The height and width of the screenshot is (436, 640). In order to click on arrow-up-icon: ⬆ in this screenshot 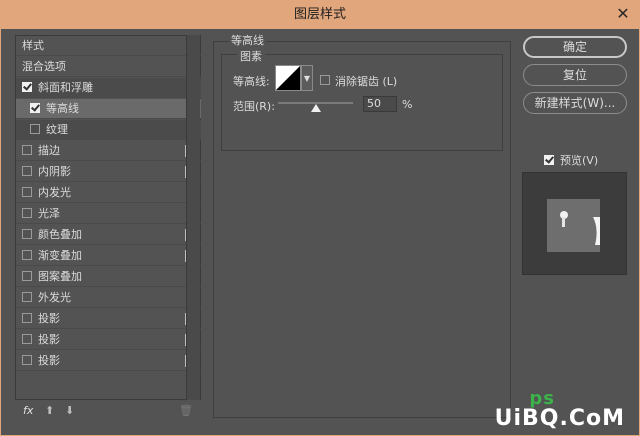, I will do `click(49, 410)`.